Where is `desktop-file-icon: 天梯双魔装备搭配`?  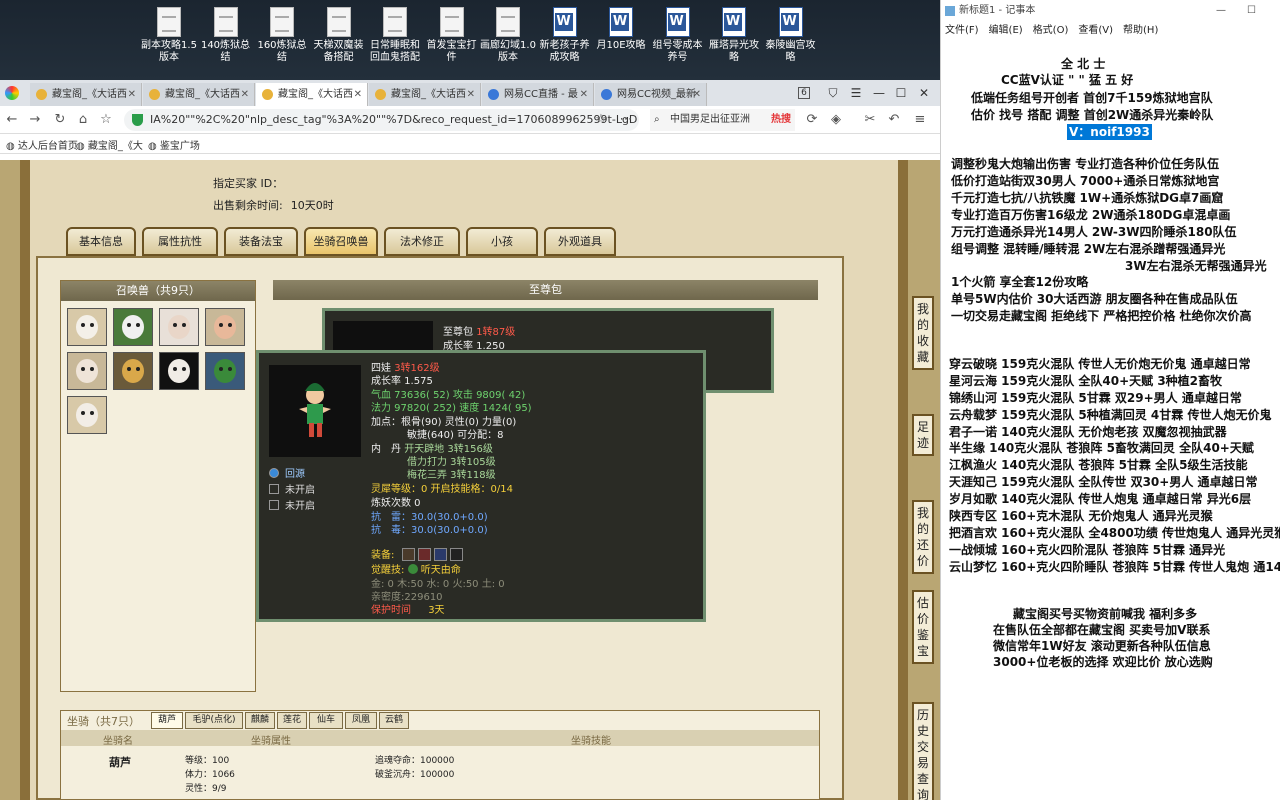
desktop-file-icon: 天梯双魔装备搭配 is located at coordinates (339, 40).